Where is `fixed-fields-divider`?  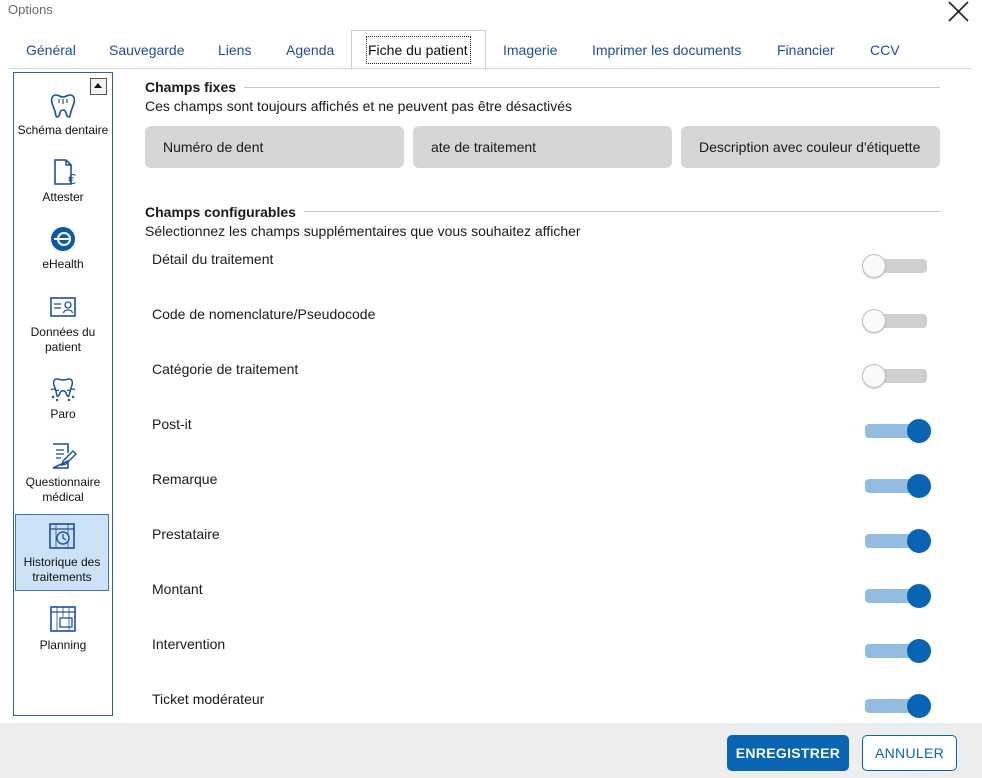
fixed-fields-divider is located at coordinates (542, 87).